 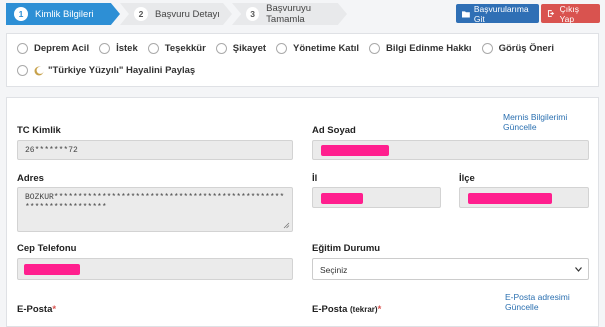 I want to click on phone-label: Cep Telefonu, so click(x=47, y=248).